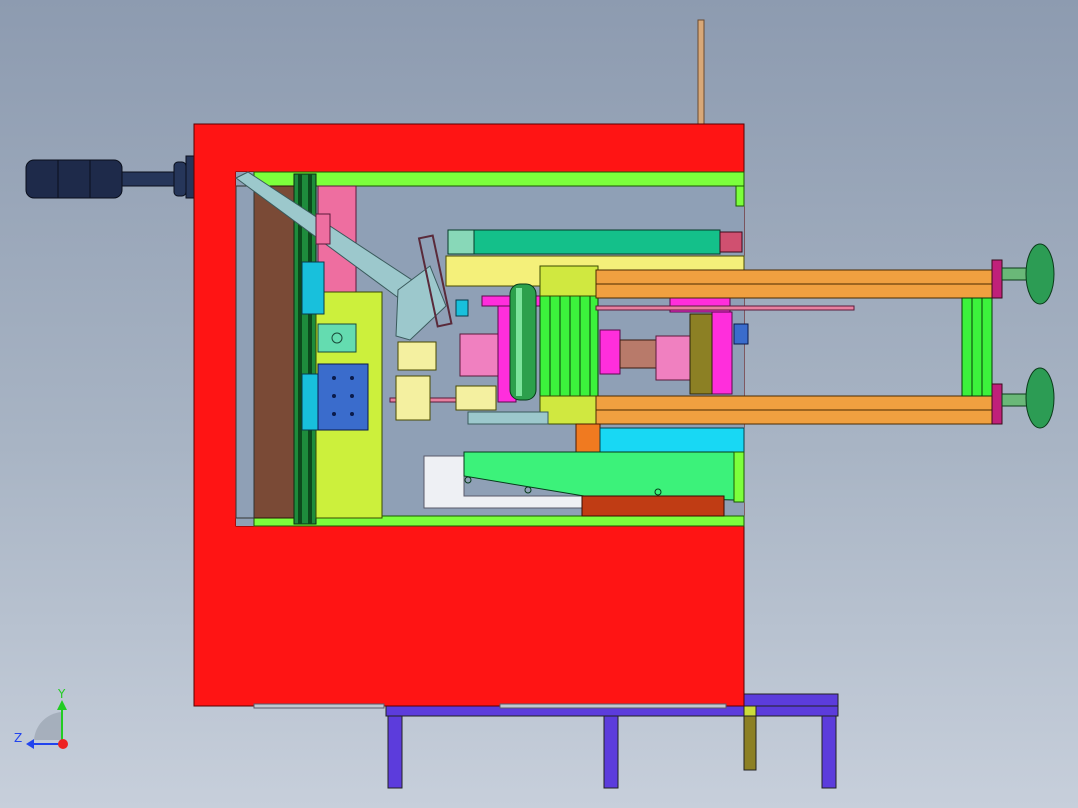  Describe the element at coordinates (343, 397) in the screenshot. I see `blue-mount-plate` at that location.